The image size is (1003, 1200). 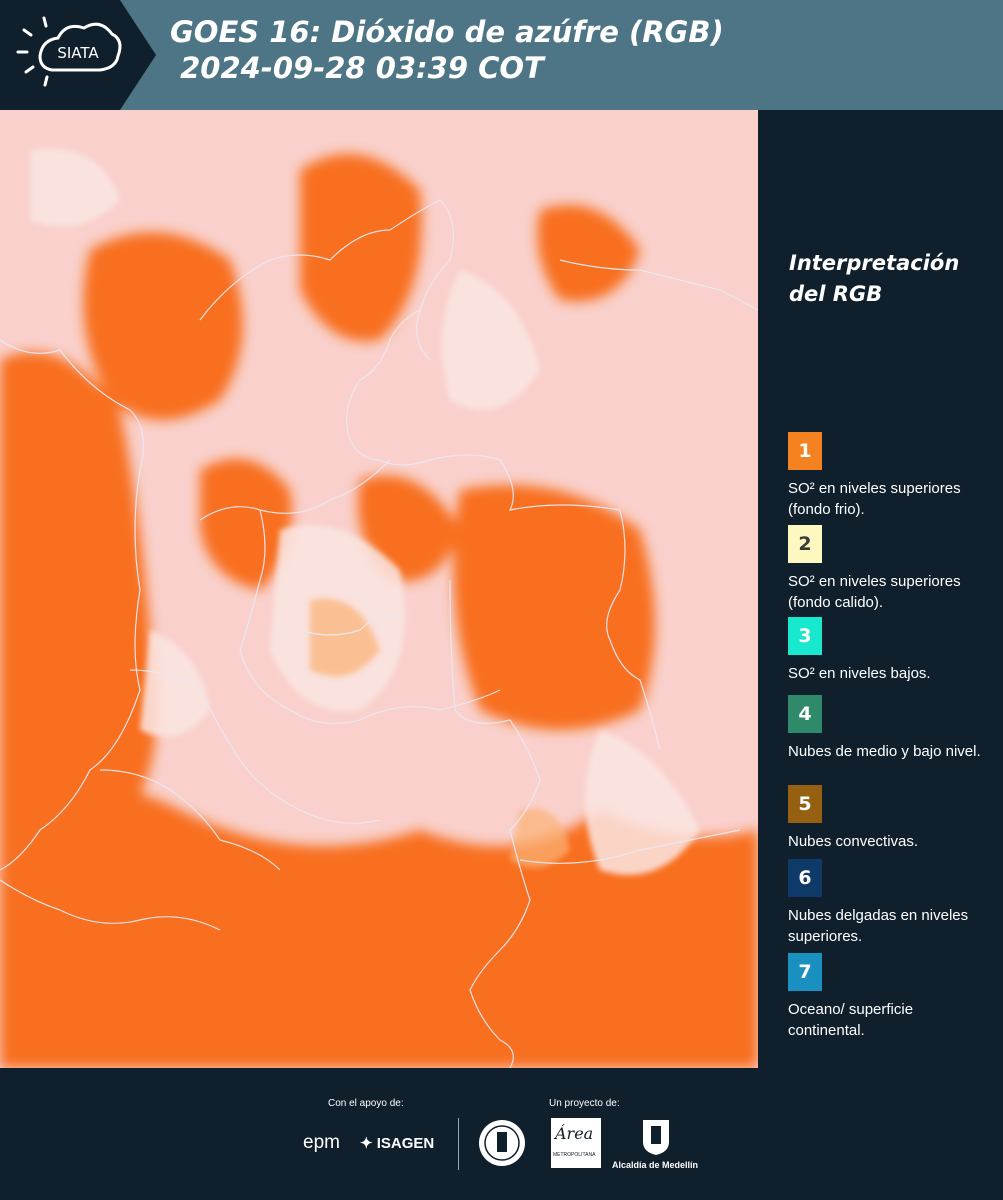 I want to click on legend-label: Nubes convectivas., so click(x=853, y=841).